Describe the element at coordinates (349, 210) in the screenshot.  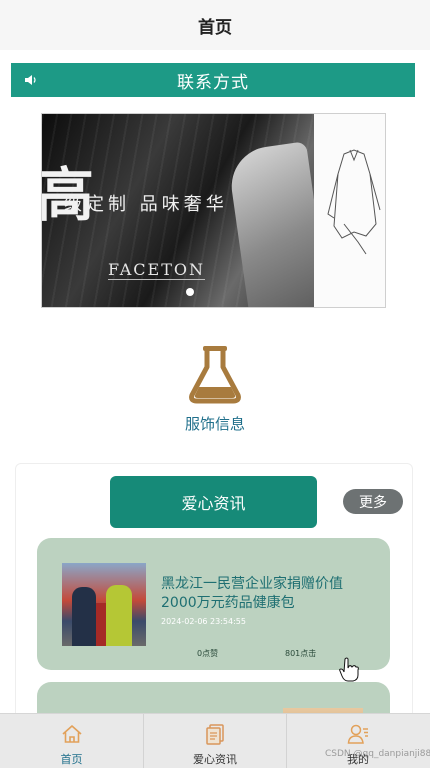
I see `banner-next-slide-image` at that location.